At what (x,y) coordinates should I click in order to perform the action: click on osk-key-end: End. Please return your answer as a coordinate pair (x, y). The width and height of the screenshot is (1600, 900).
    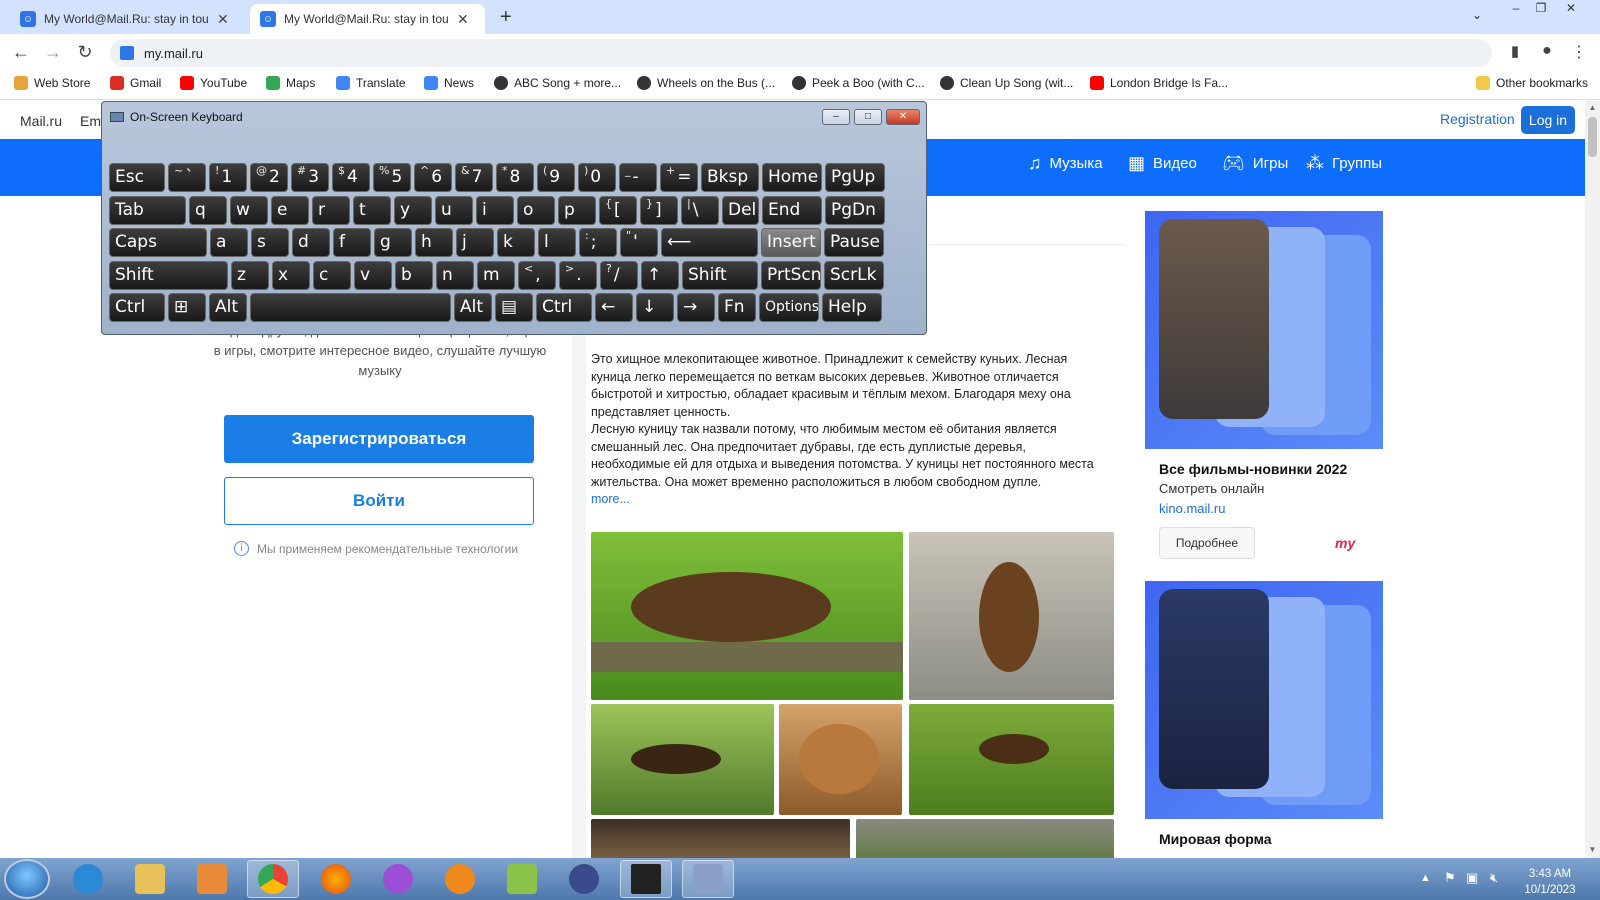
    Looking at the image, I should click on (792, 210).